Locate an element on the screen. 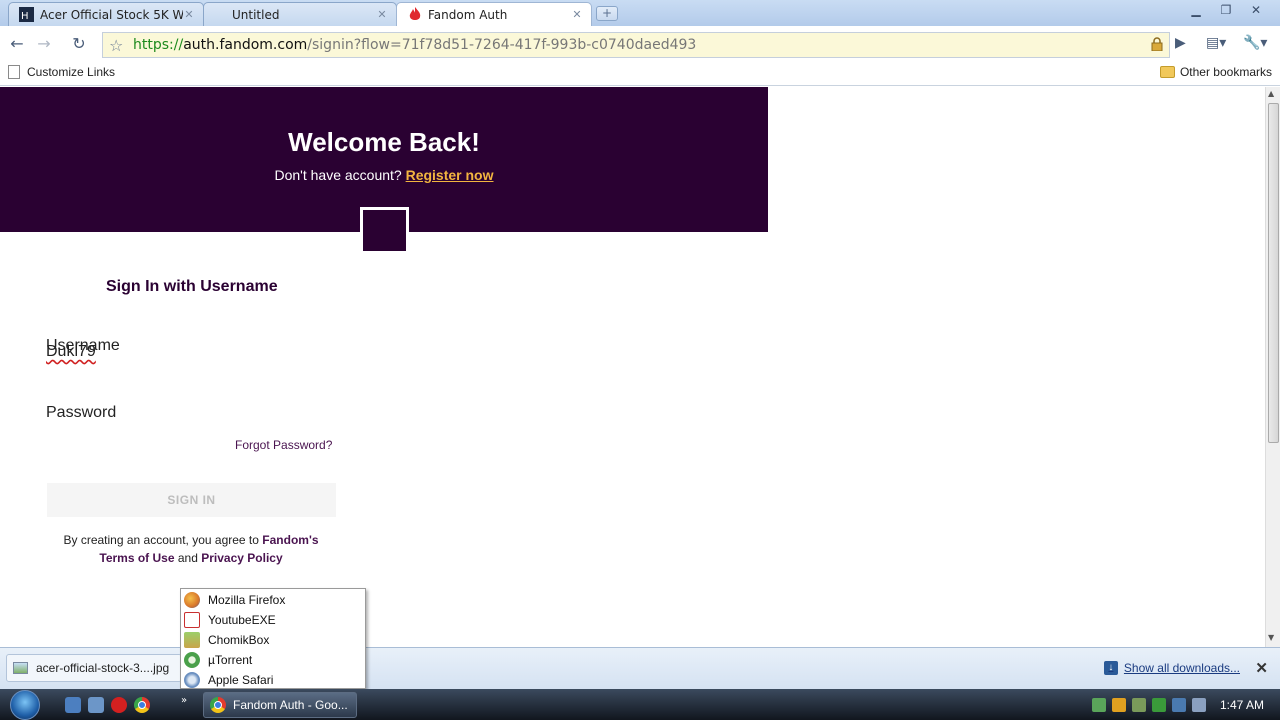 Image resolution: width=1280 pixels, height=720 pixels. username-field: Dukl79 is located at coordinates (71, 352).